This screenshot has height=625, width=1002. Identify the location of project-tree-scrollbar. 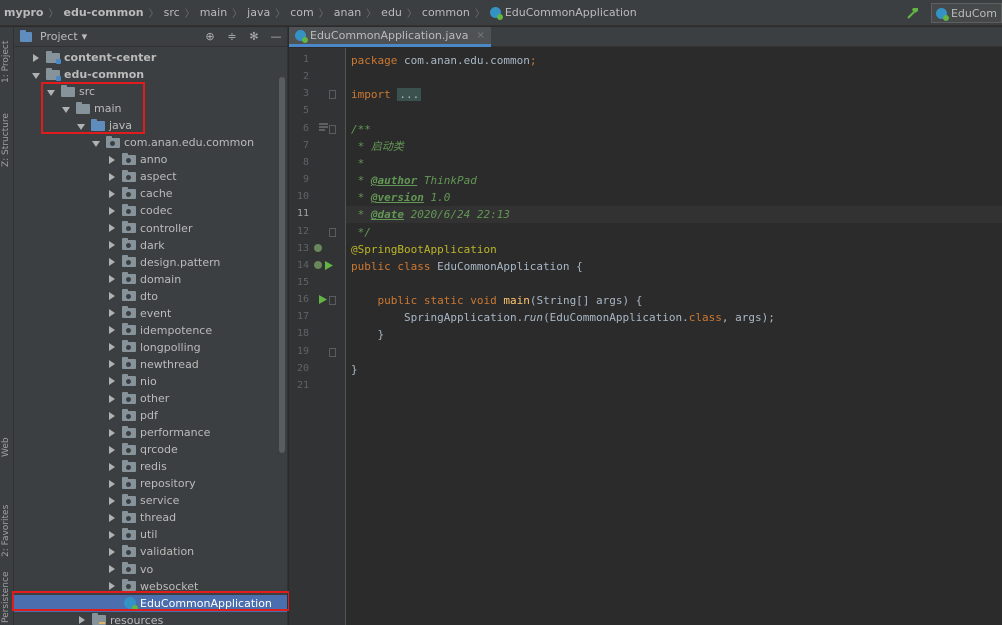
(282, 265).